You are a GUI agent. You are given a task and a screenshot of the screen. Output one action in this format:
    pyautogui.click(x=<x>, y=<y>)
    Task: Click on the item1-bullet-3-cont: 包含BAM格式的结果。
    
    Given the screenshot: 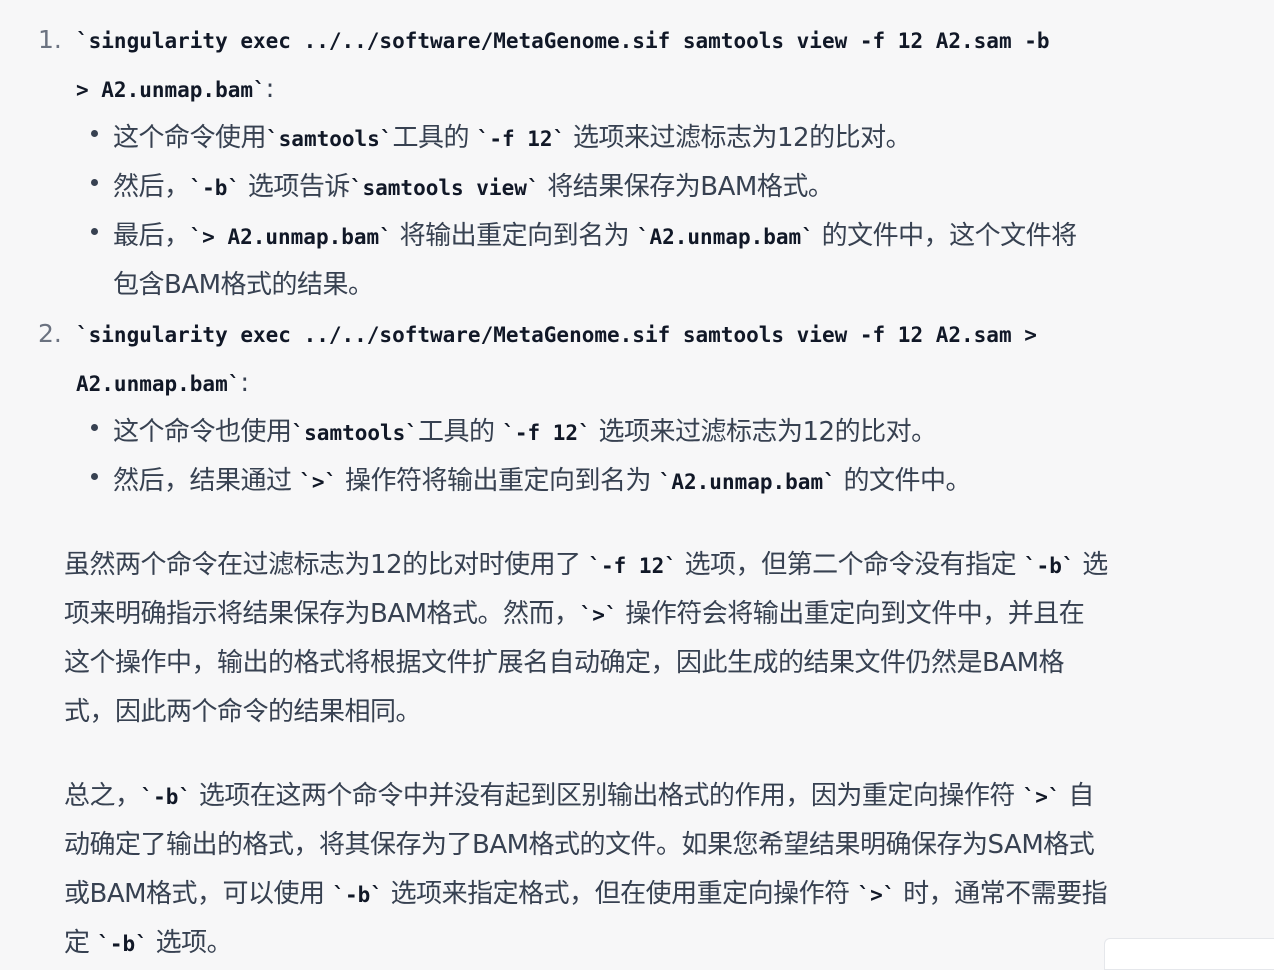 What is the action you would take?
    pyautogui.click(x=243, y=285)
    